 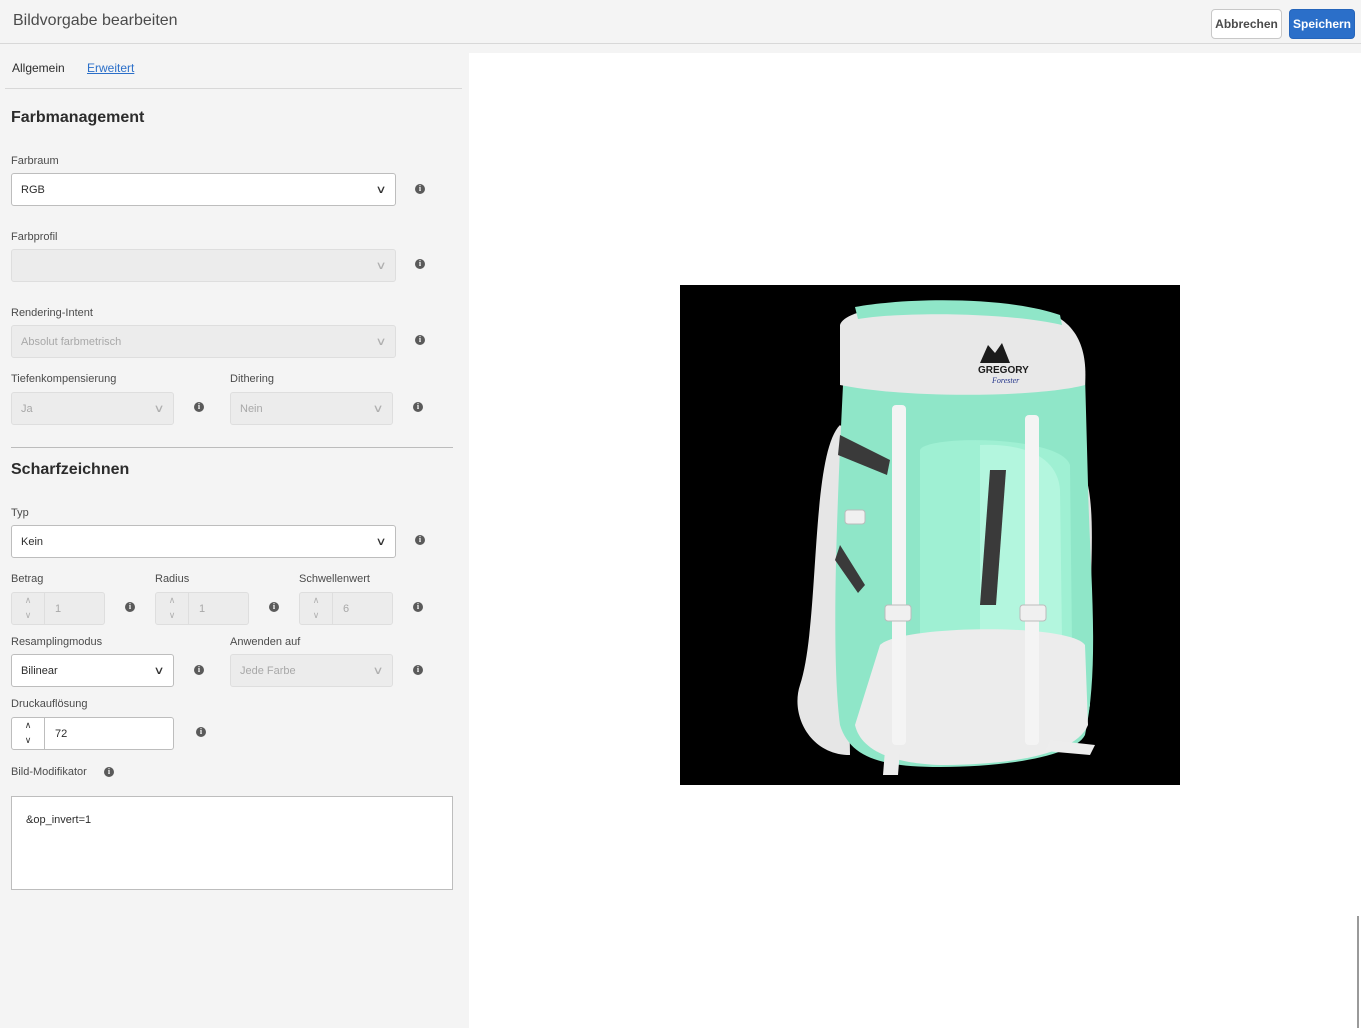 I want to click on tab-advanced: Erweitert, so click(x=110, y=68).